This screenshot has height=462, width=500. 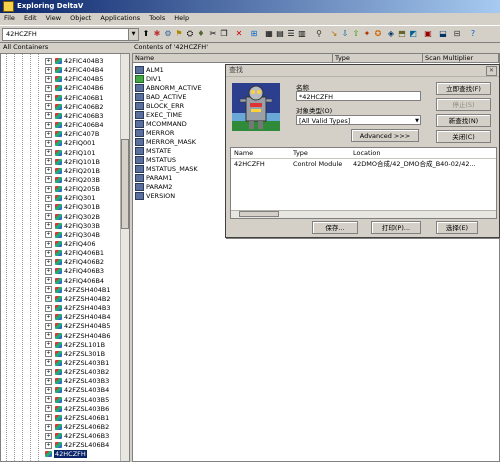 What do you see at coordinates (72, 217) in the screenshot?
I see `tree-item: +42FIQ302B` at bounding box center [72, 217].